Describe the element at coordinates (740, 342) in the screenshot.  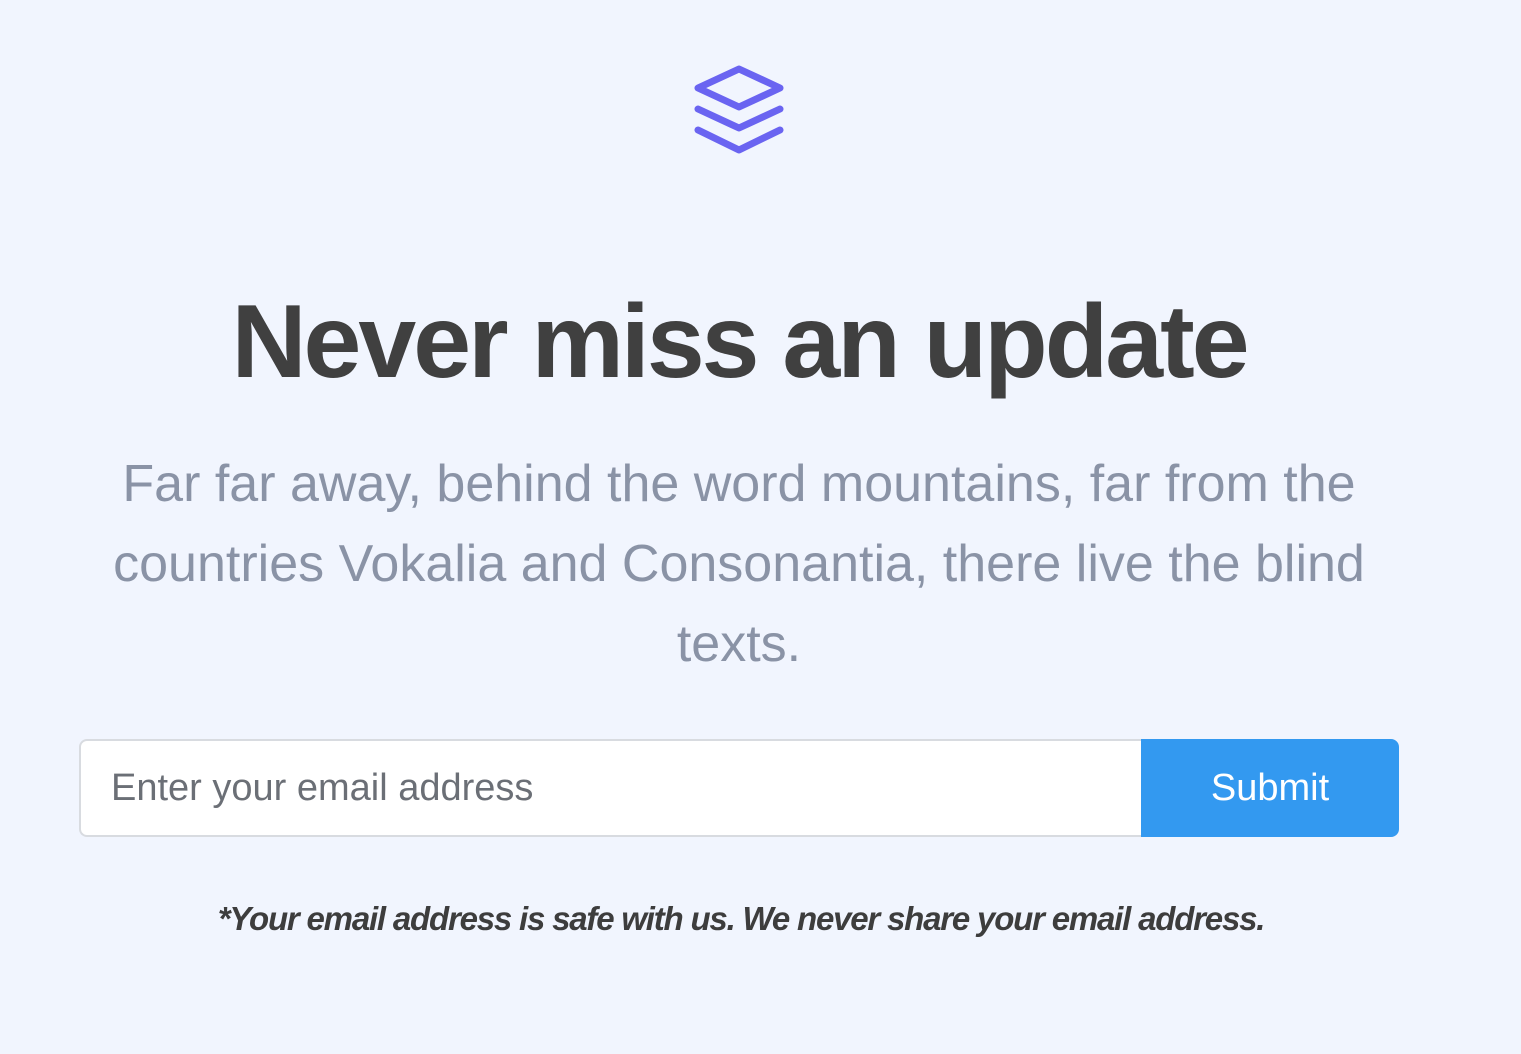
I see `page-title: Never miss an update` at that location.